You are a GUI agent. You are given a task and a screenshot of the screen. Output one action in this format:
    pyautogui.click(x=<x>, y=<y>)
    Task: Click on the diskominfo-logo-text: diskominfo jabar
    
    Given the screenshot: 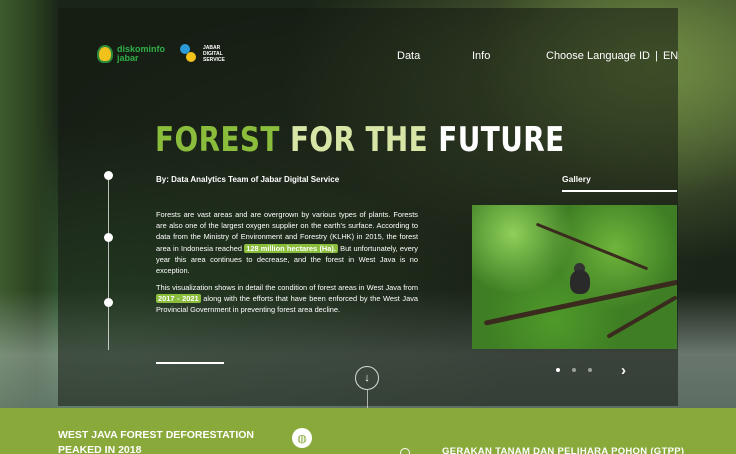 What is the action you would take?
    pyautogui.click(x=141, y=53)
    